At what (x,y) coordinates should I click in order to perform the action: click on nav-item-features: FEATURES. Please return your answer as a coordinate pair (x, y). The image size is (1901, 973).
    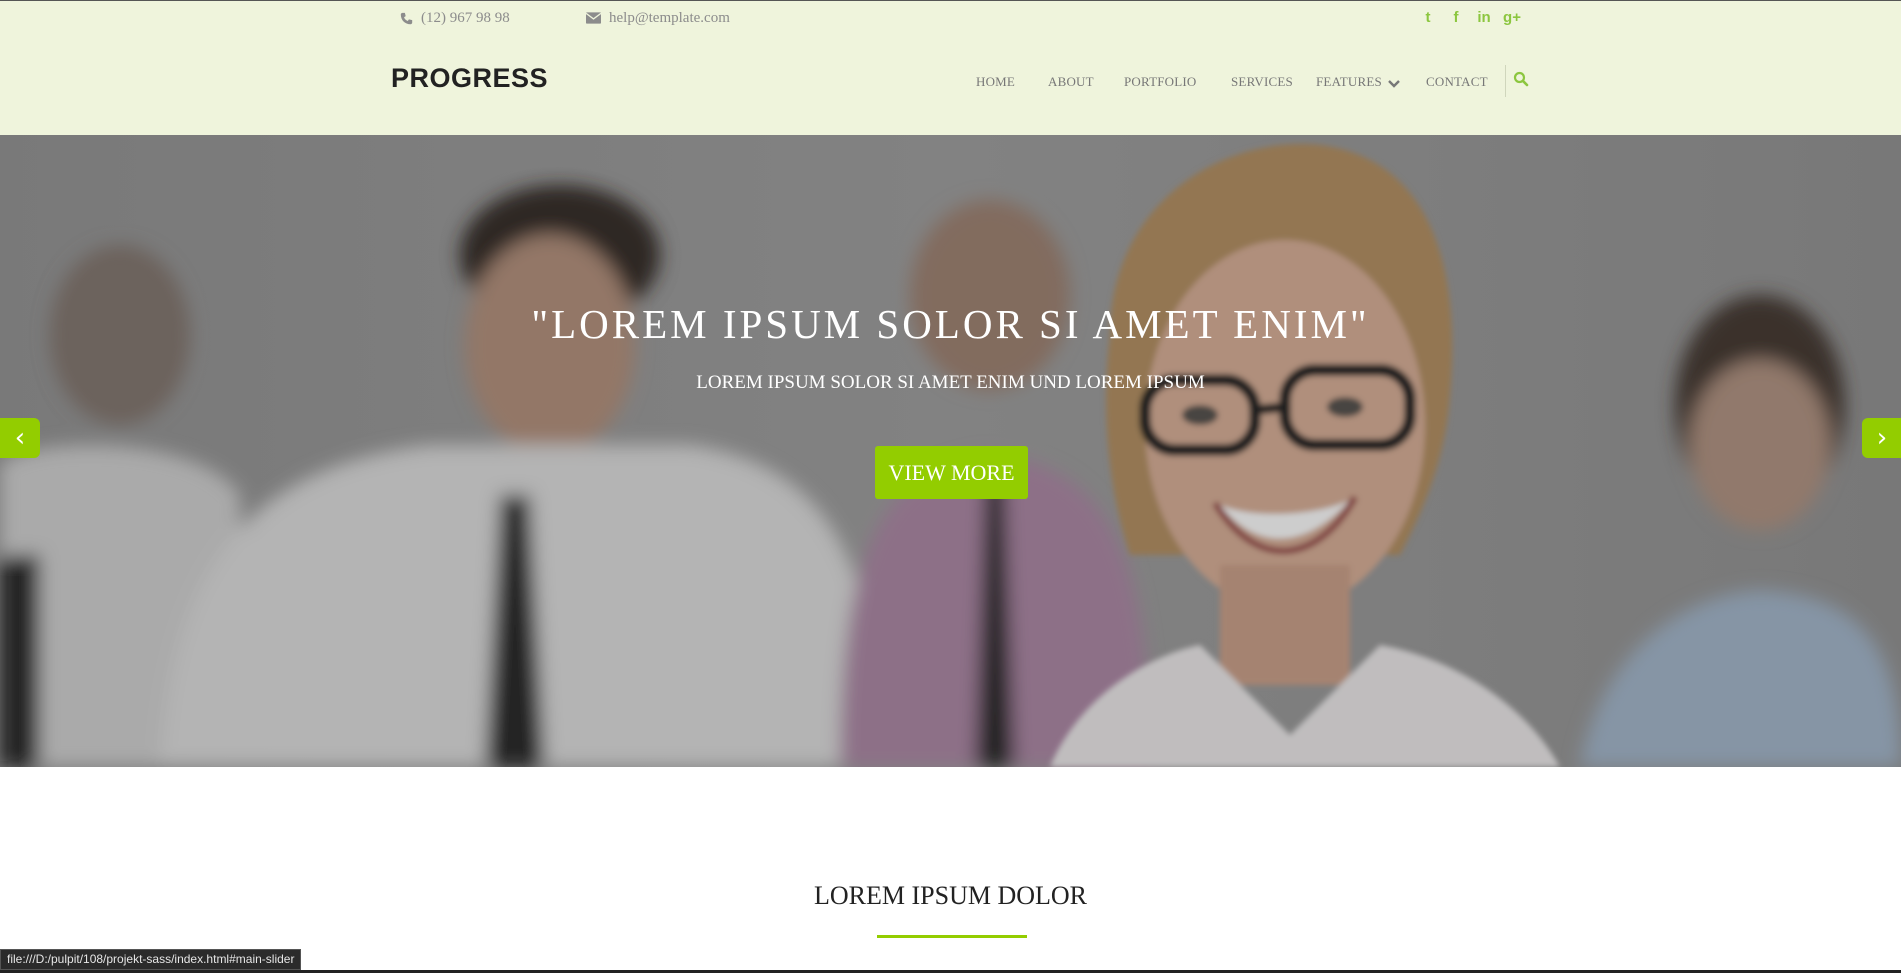
    Looking at the image, I should click on (1358, 82).